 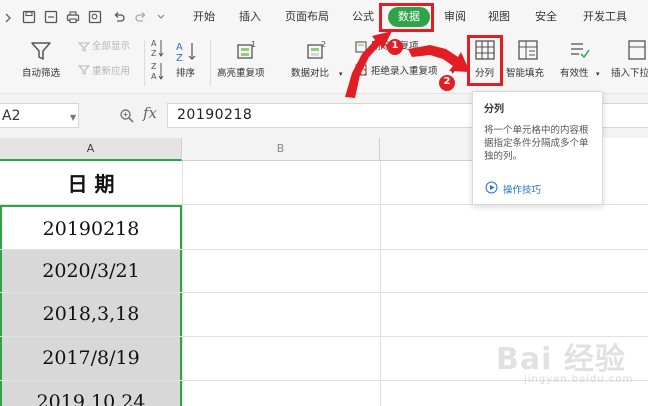 What do you see at coordinates (485, 60) in the screenshot?
I see `split-button-highlight` at bounding box center [485, 60].